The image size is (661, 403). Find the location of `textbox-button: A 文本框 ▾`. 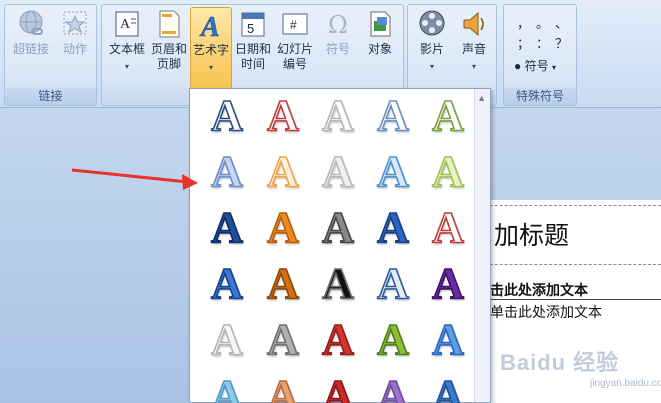

textbox-button: A 文本框 ▾ is located at coordinates (127, 40).